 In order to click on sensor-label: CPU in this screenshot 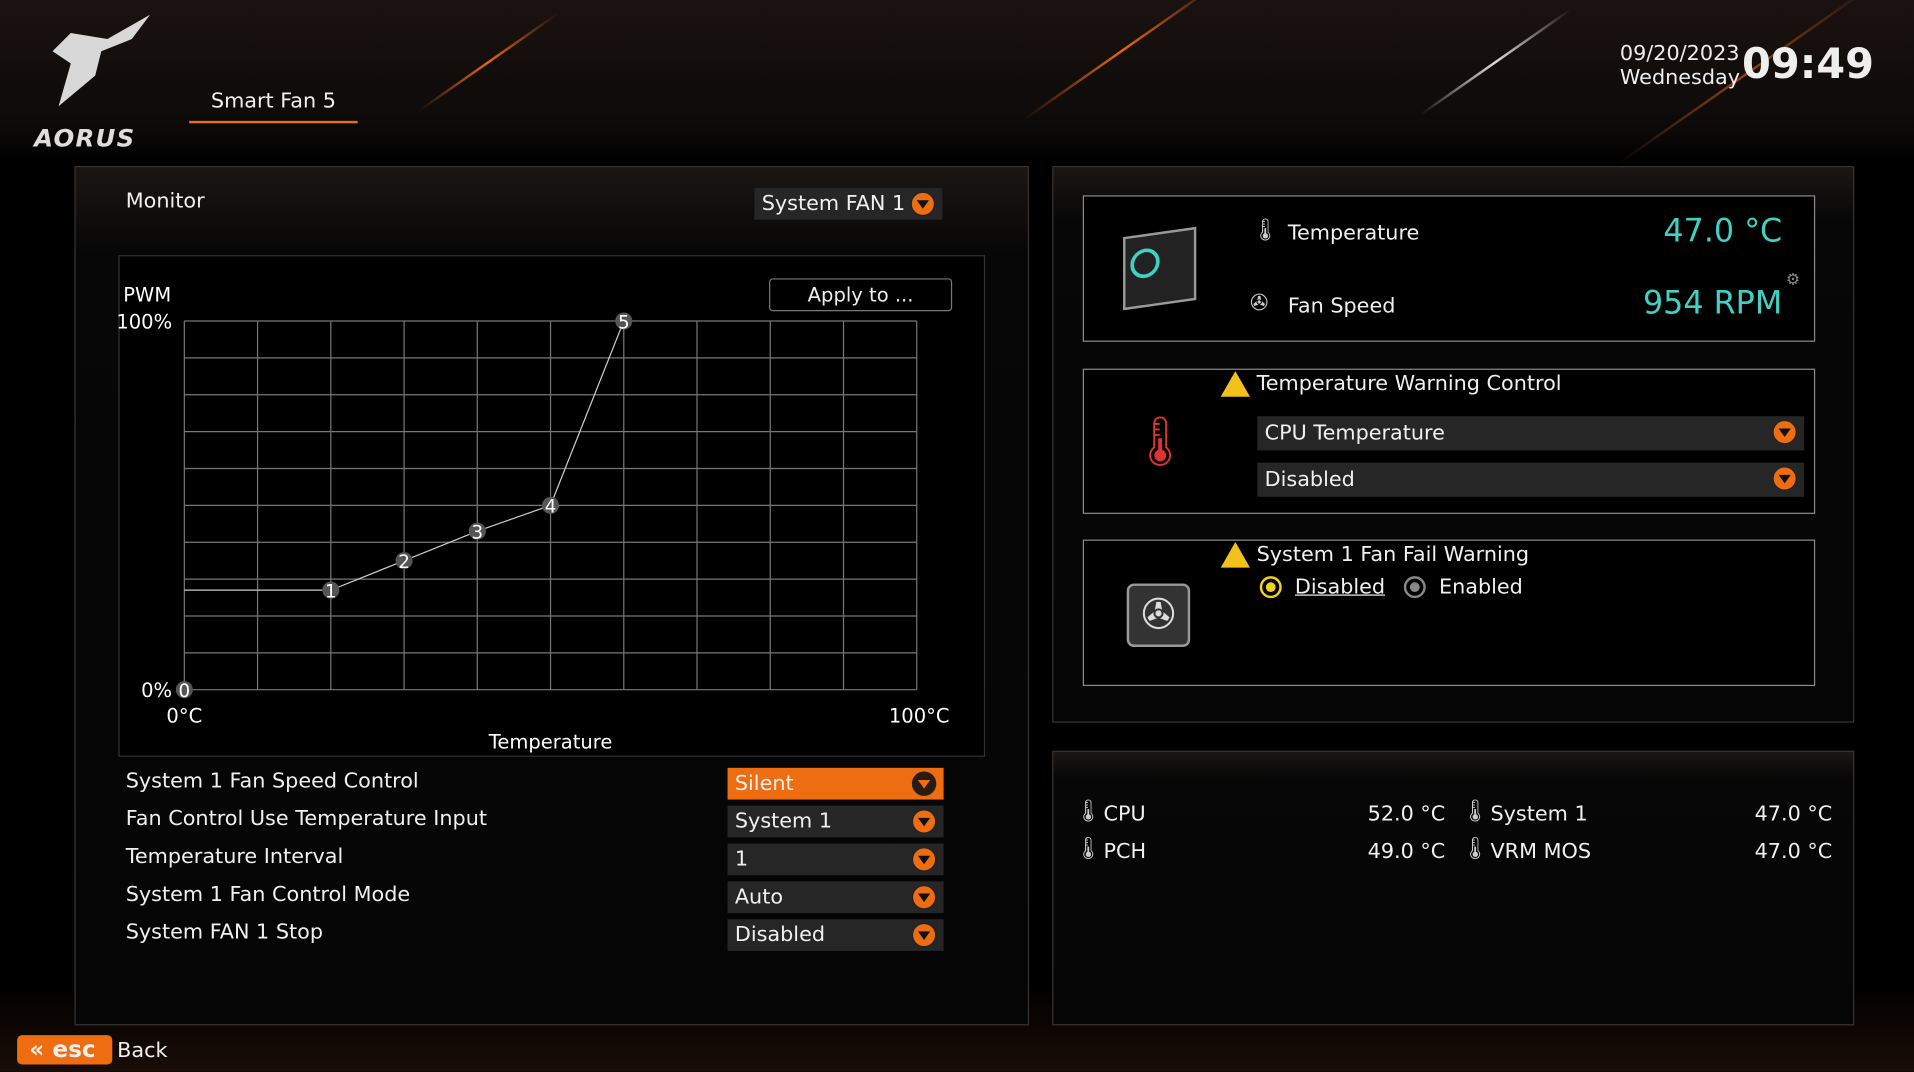, I will do `click(1124, 814)`.